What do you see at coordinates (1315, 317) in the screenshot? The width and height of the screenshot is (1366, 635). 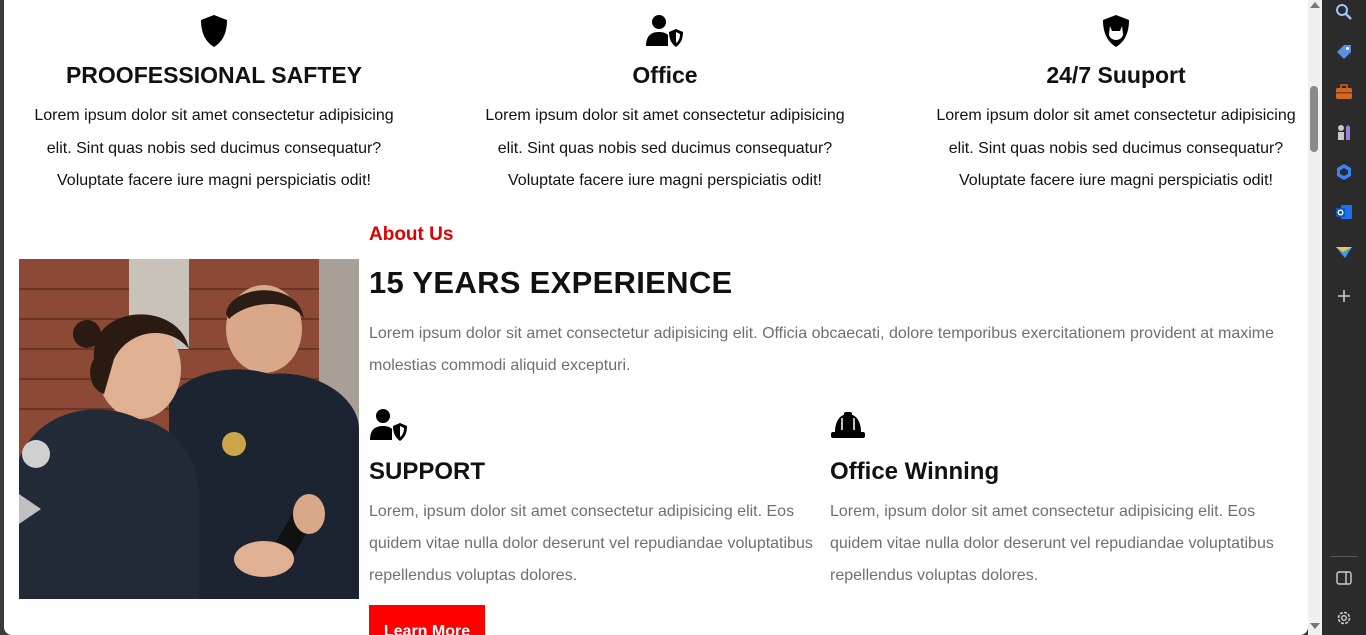 I see `page-scrollbar` at bounding box center [1315, 317].